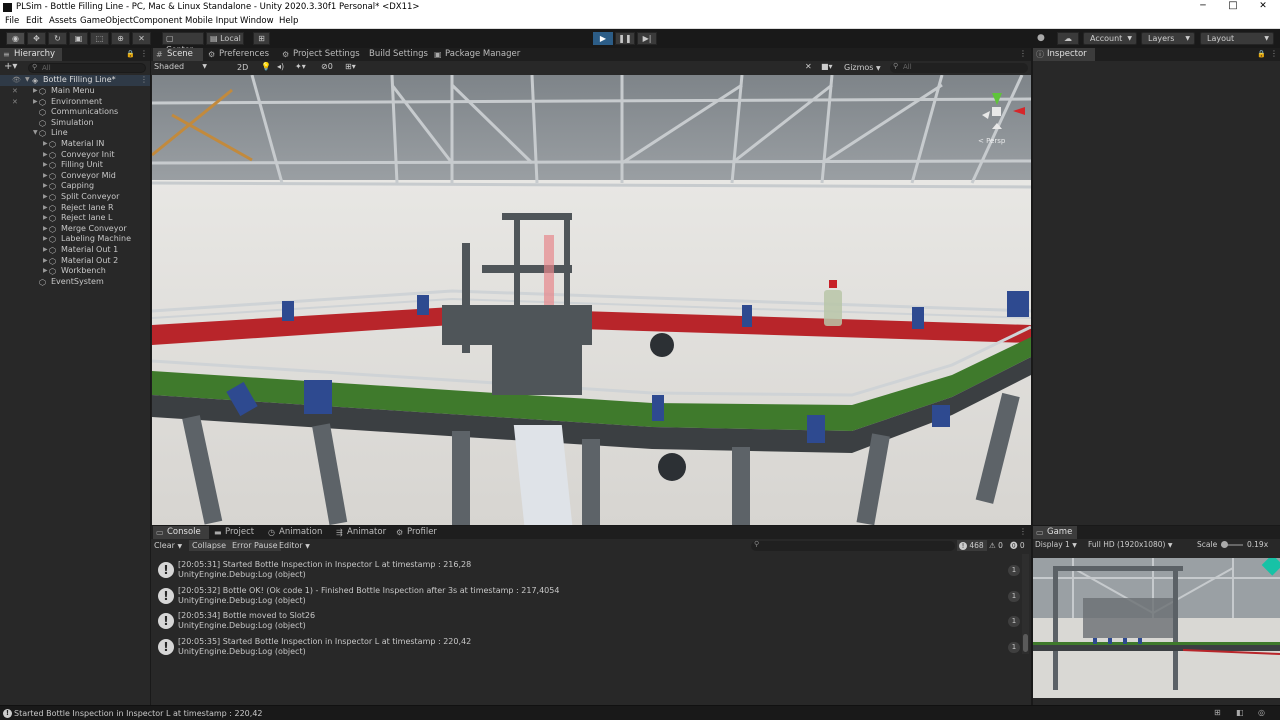  What do you see at coordinates (422, 532) in the screenshot?
I see `tab-profiler: ⚙ Profiler` at bounding box center [422, 532].